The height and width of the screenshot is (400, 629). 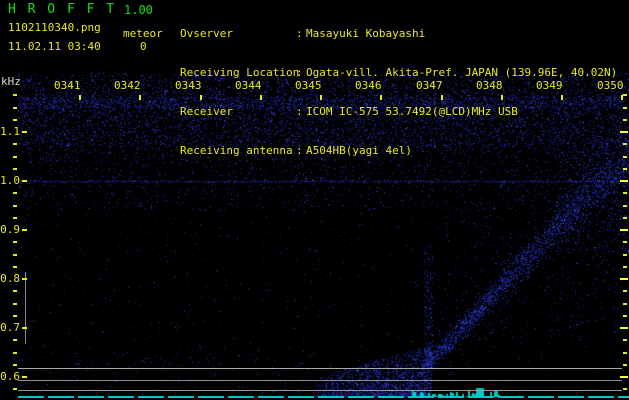 I want to click on time-label: 0341, so click(x=67, y=85).